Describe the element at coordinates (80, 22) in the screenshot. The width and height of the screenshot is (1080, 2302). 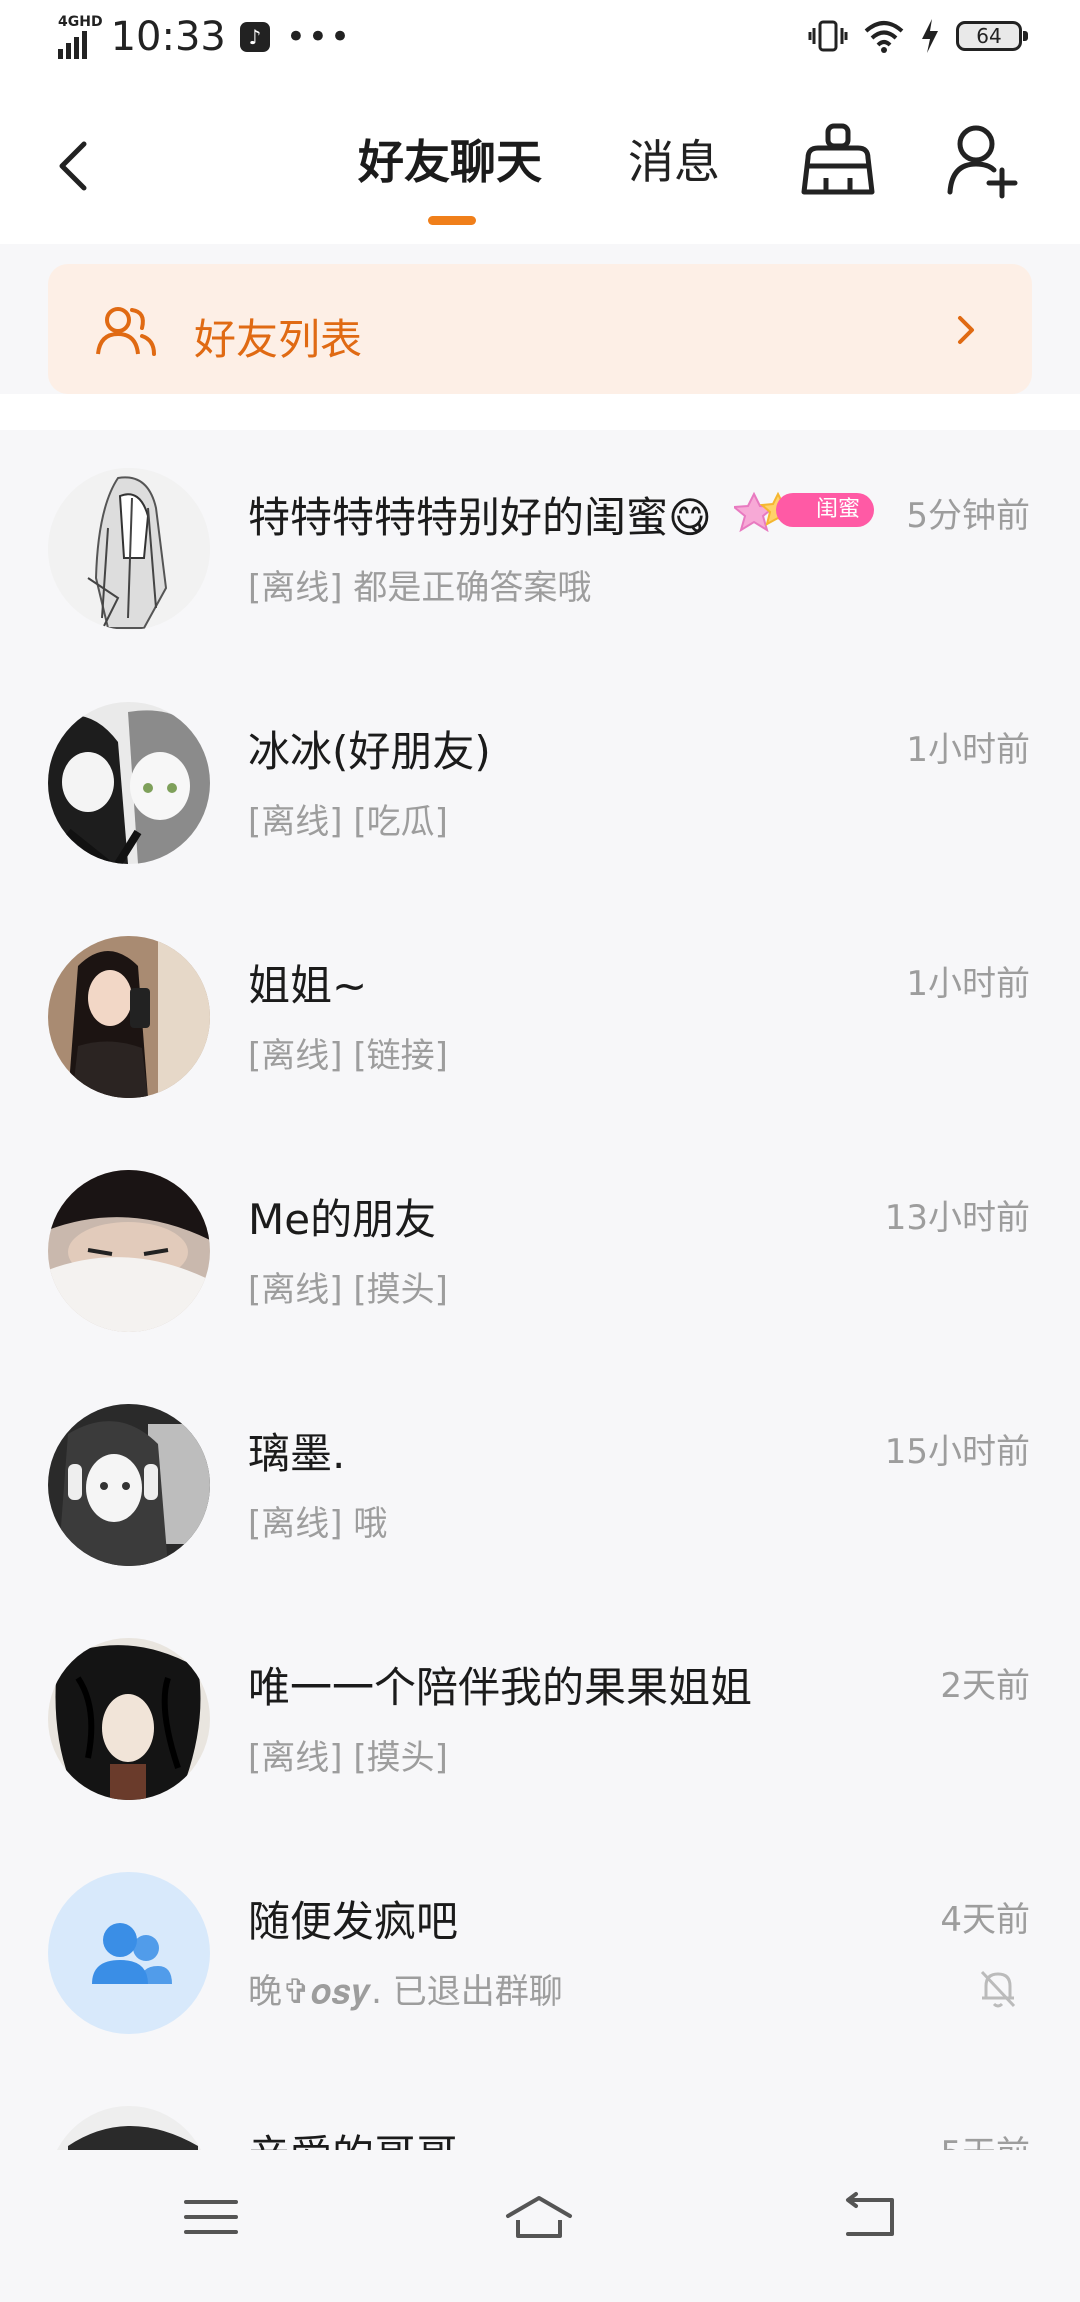
I see `network-type: 4GHD` at that location.